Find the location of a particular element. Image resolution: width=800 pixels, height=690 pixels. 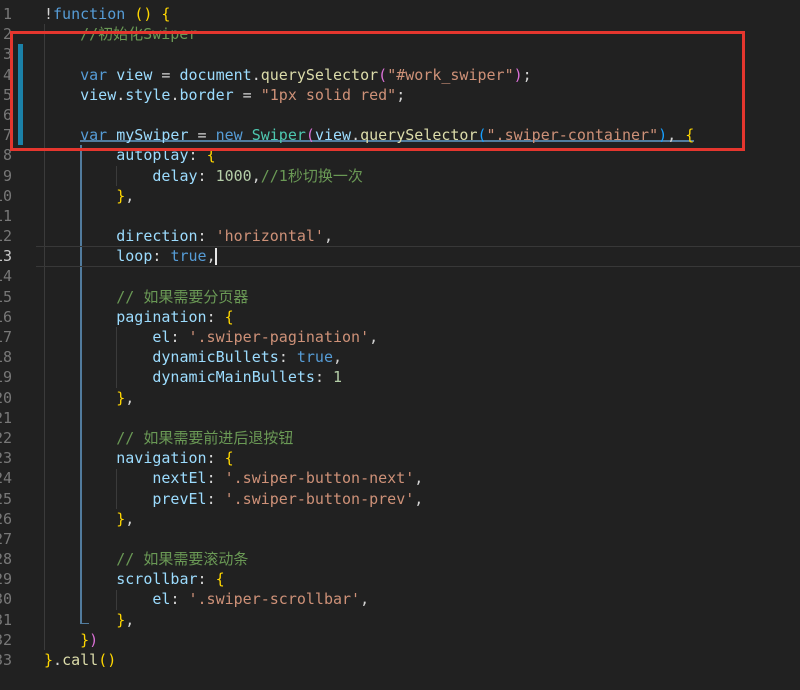

line-number: 10 is located at coordinates (6, 196).